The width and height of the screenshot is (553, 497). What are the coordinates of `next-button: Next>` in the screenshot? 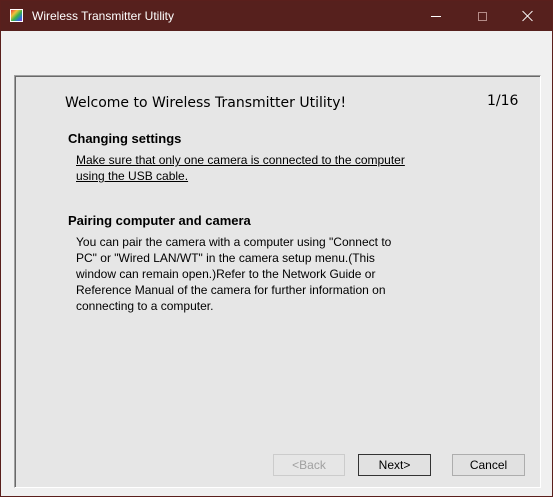 It's located at (394, 465).